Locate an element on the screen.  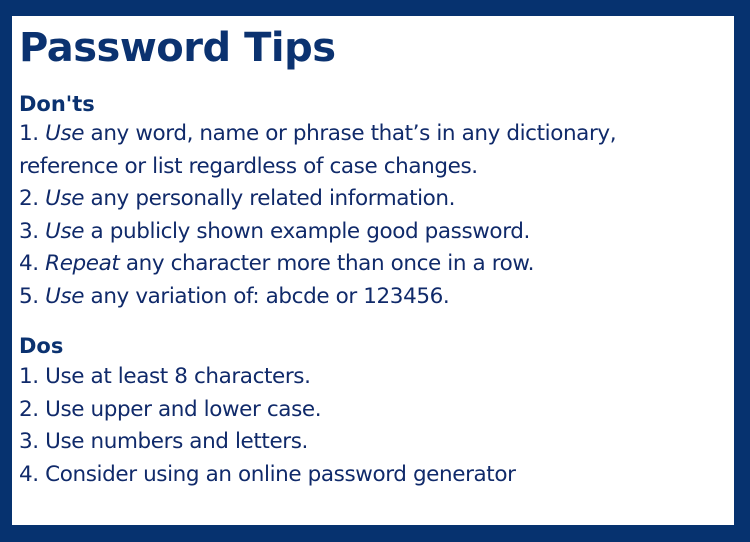
item-text: Use at least 8 characters. is located at coordinates (178, 376).